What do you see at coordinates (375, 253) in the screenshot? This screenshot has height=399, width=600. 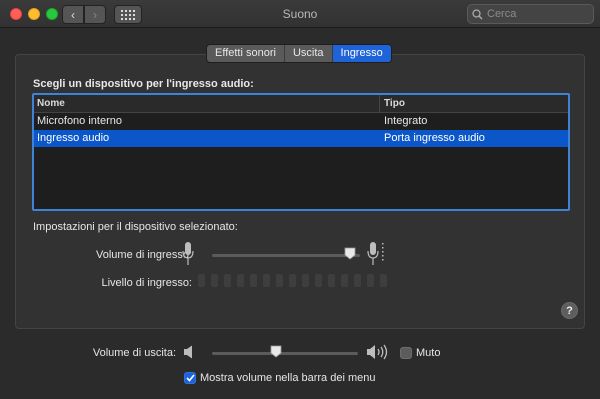 I see `microphone-high-icon` at bounding box center [375, 253].